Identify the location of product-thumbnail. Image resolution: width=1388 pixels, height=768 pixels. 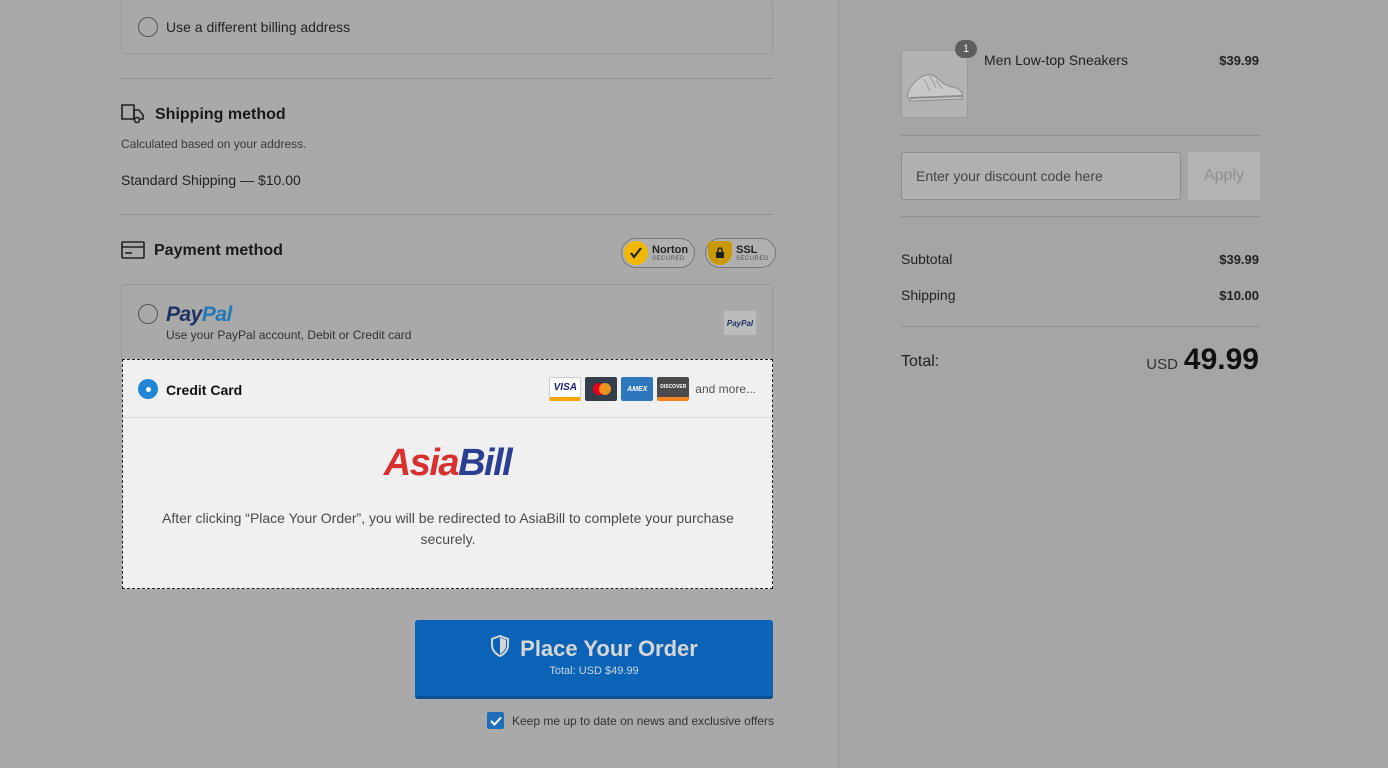
(934, 84).